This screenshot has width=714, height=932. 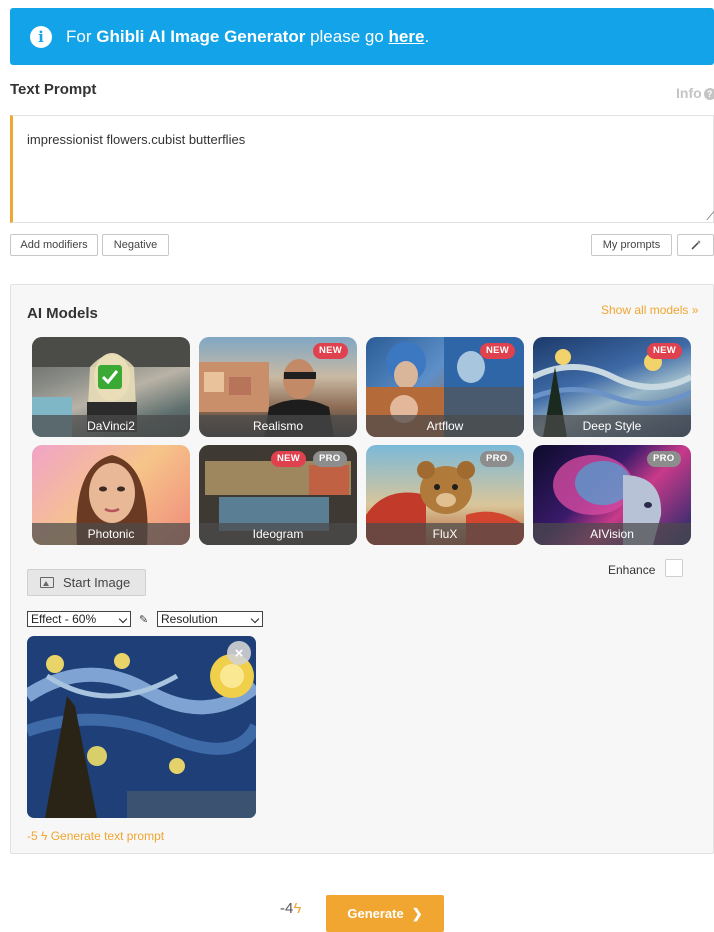 What do you see at coordinates (612, 426) in the screenshot?
I see `model-name-deep-style: Deep Style` at bounding box center [612, 426].